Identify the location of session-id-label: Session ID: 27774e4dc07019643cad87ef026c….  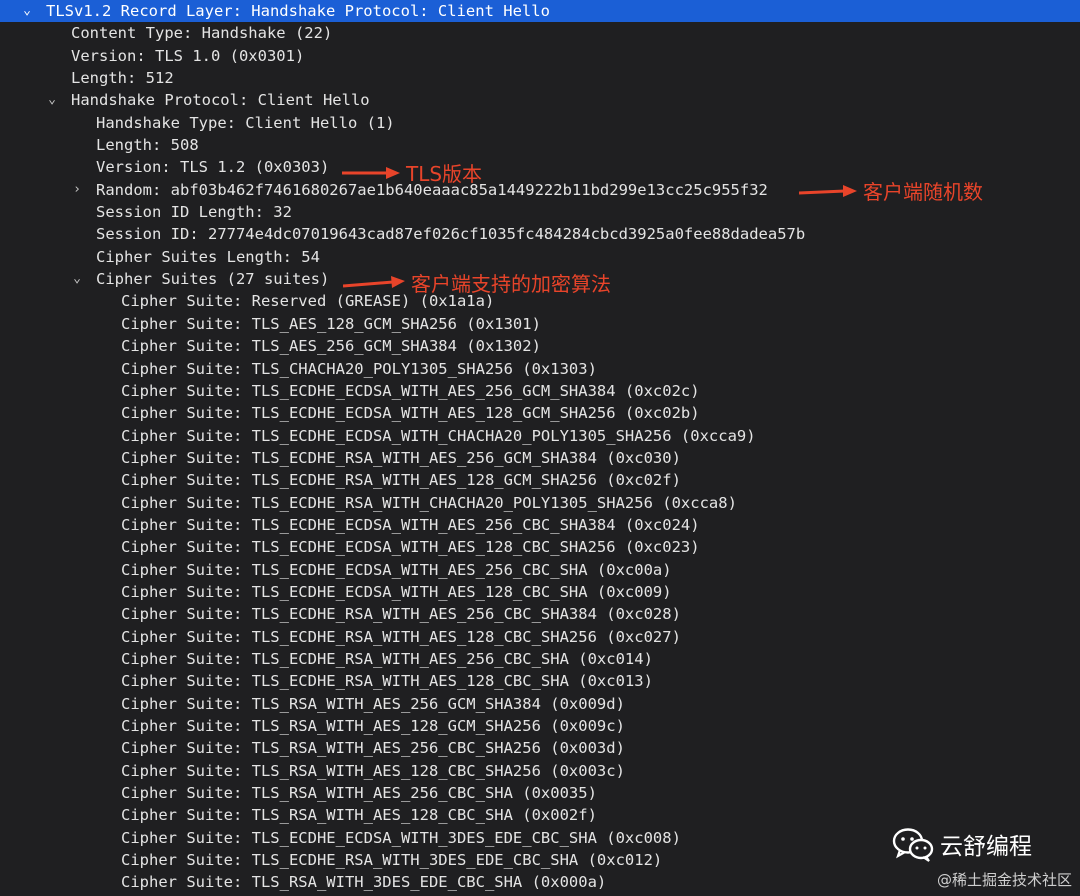
(451, 234).